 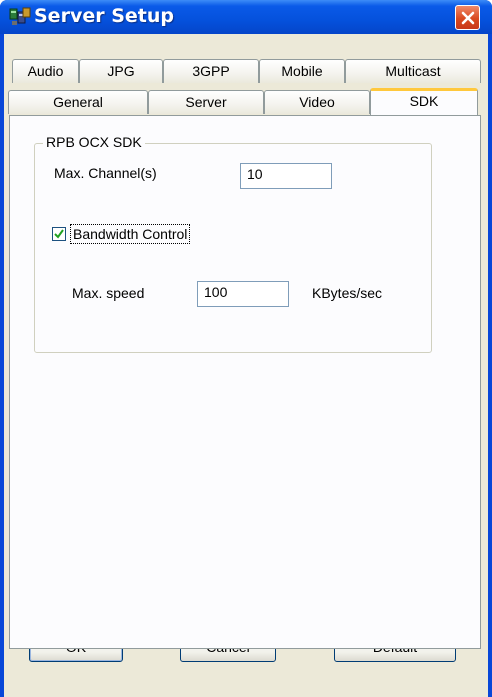 What do you see at coordinates (347, 293) in the screenshot?
I see `max-speed-unit: KBytes/sec` at bounding box center [347, 293].